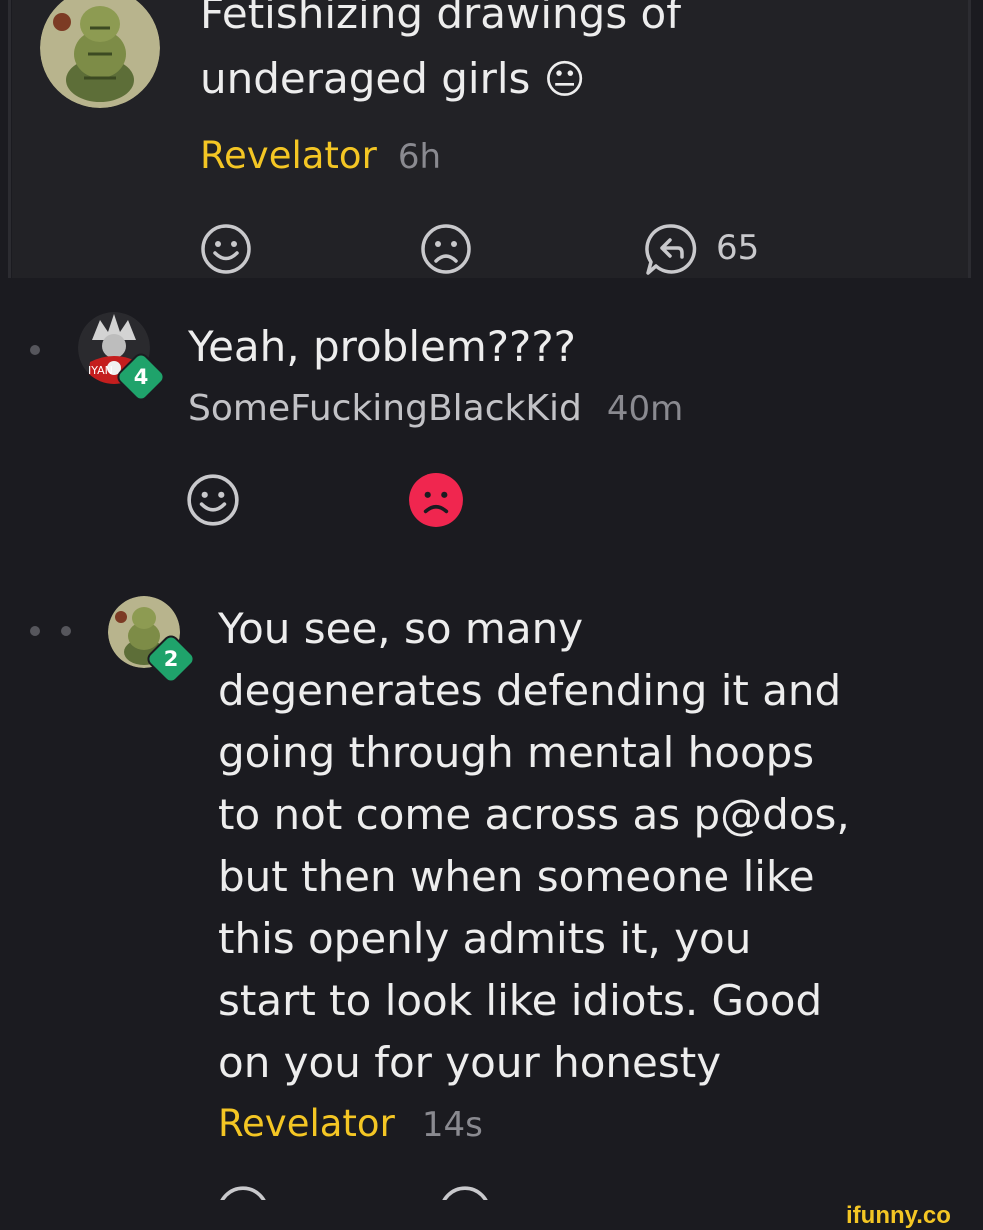  I want to click on comment-meta: SomeFuckingBlackKid 40m, so click(435, 412).